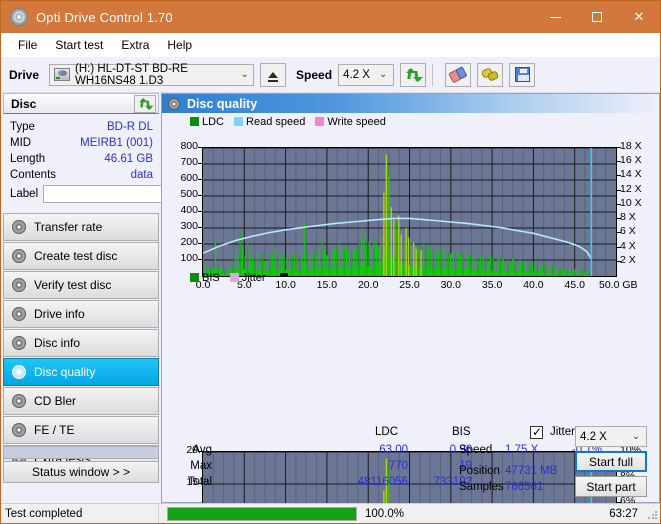 The width and height of the screenshot is (661, 524). What do you see at coordinates (320, 121) in the screenshot?
I see `legend-swatch-write-speed` at bounding box center [320, 121].